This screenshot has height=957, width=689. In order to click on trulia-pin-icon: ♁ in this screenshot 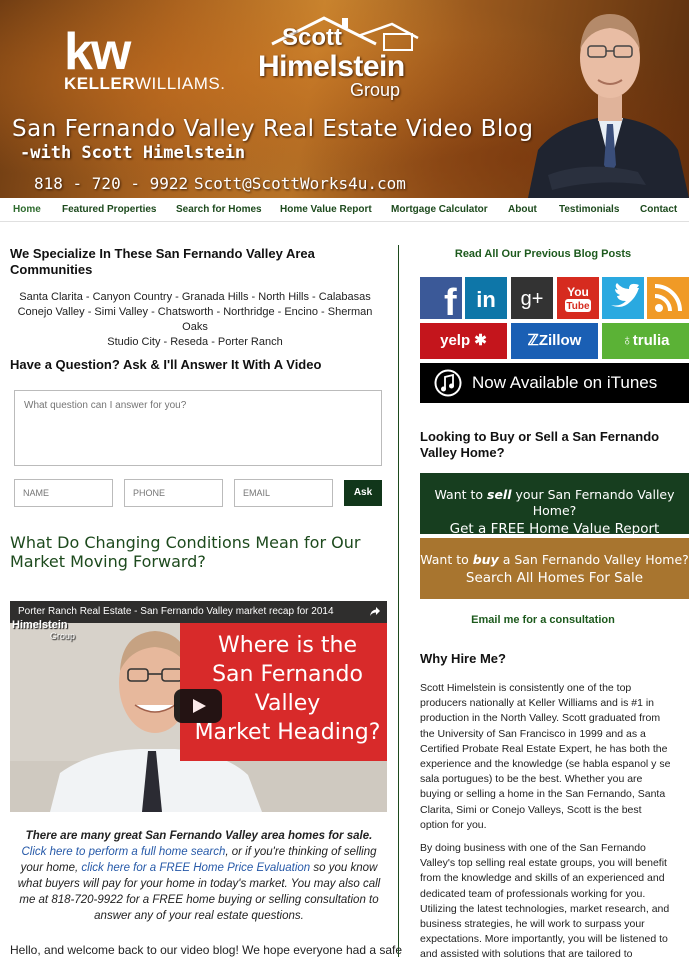, I will do `click(627, 340)`.